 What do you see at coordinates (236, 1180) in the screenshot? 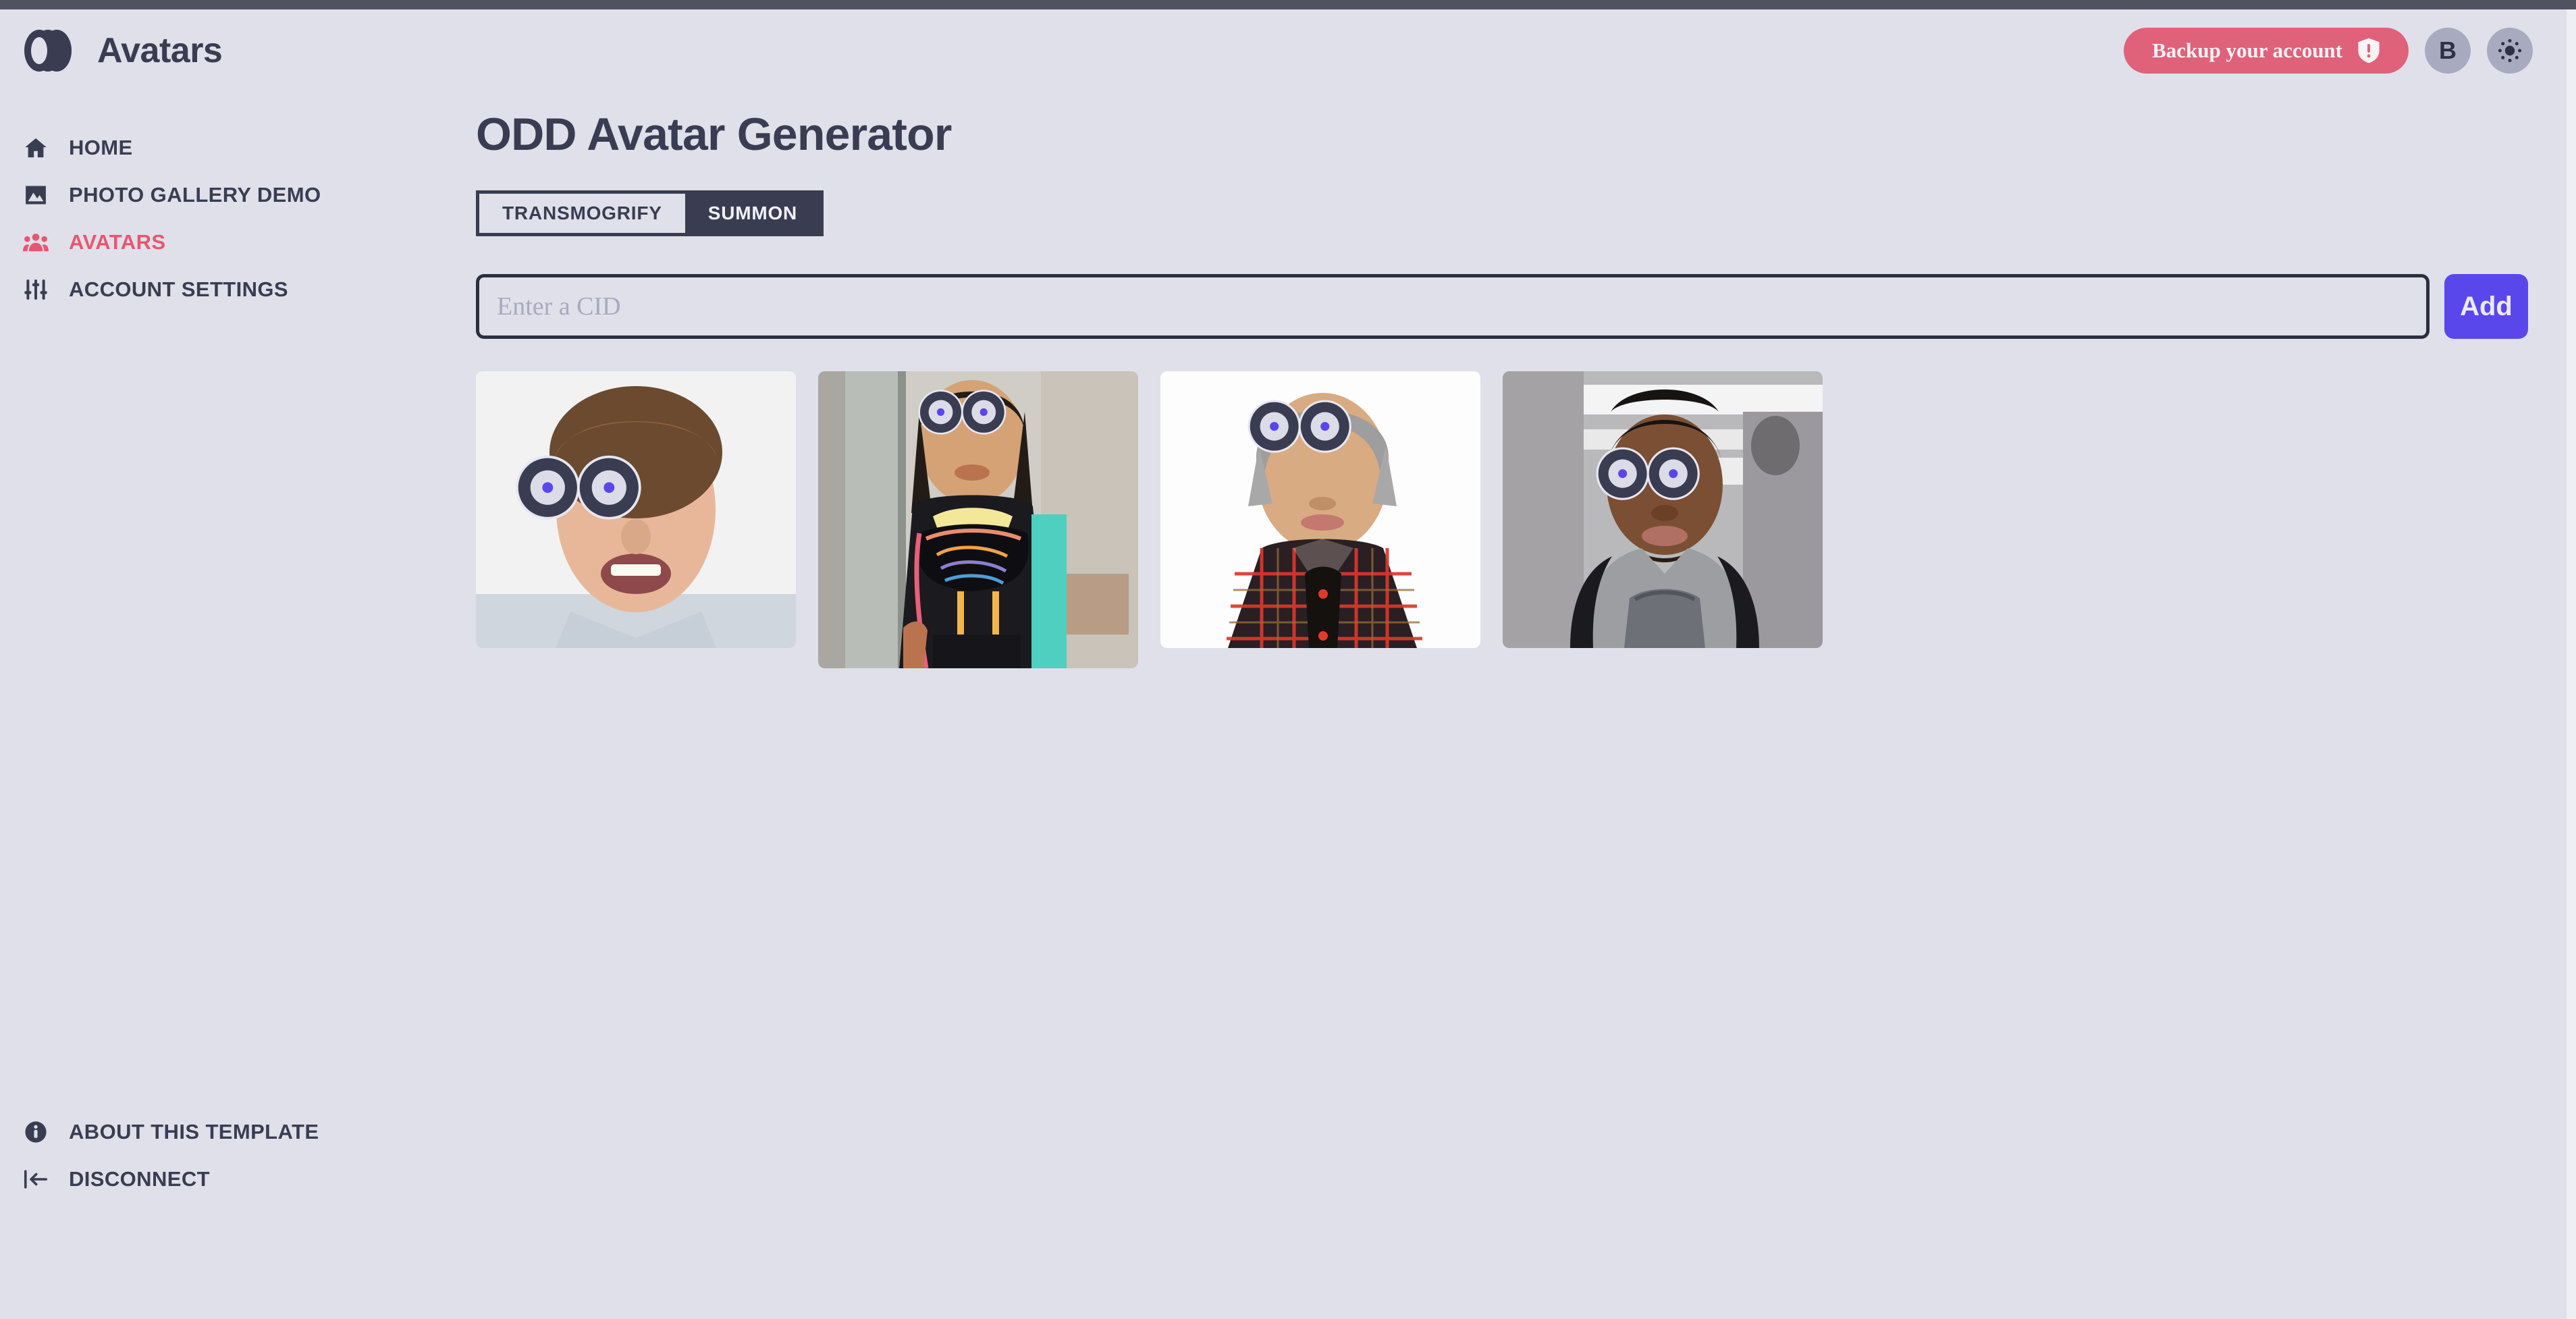
I see `sidebar-item-disconnect: DISCONNECT` at bounding box center [236, 1180].